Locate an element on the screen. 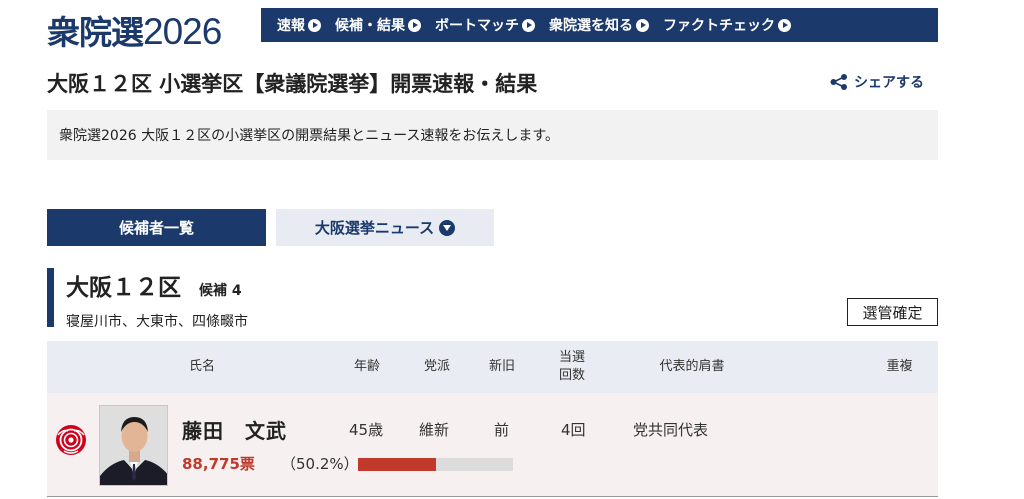  candidate-photo is located at coordinates (133, 445).